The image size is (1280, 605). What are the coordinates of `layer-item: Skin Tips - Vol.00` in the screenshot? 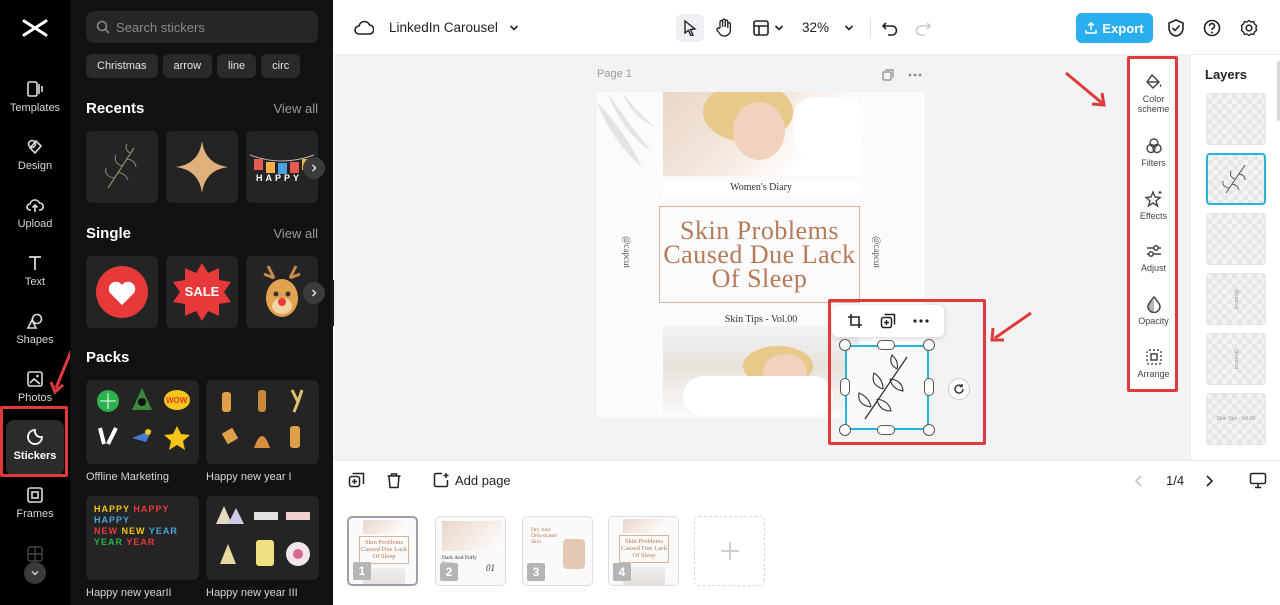 It's located at (1236, 419).